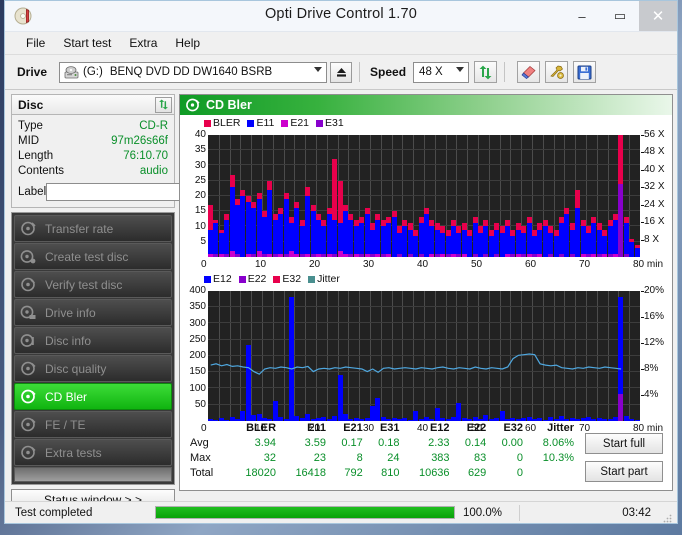 The height and width of the screenshot is (535, 682). Describe the element at coordinates (68, 340) in the screenshot. I see `sidebar-label-disc-info: Disc info` at that location.